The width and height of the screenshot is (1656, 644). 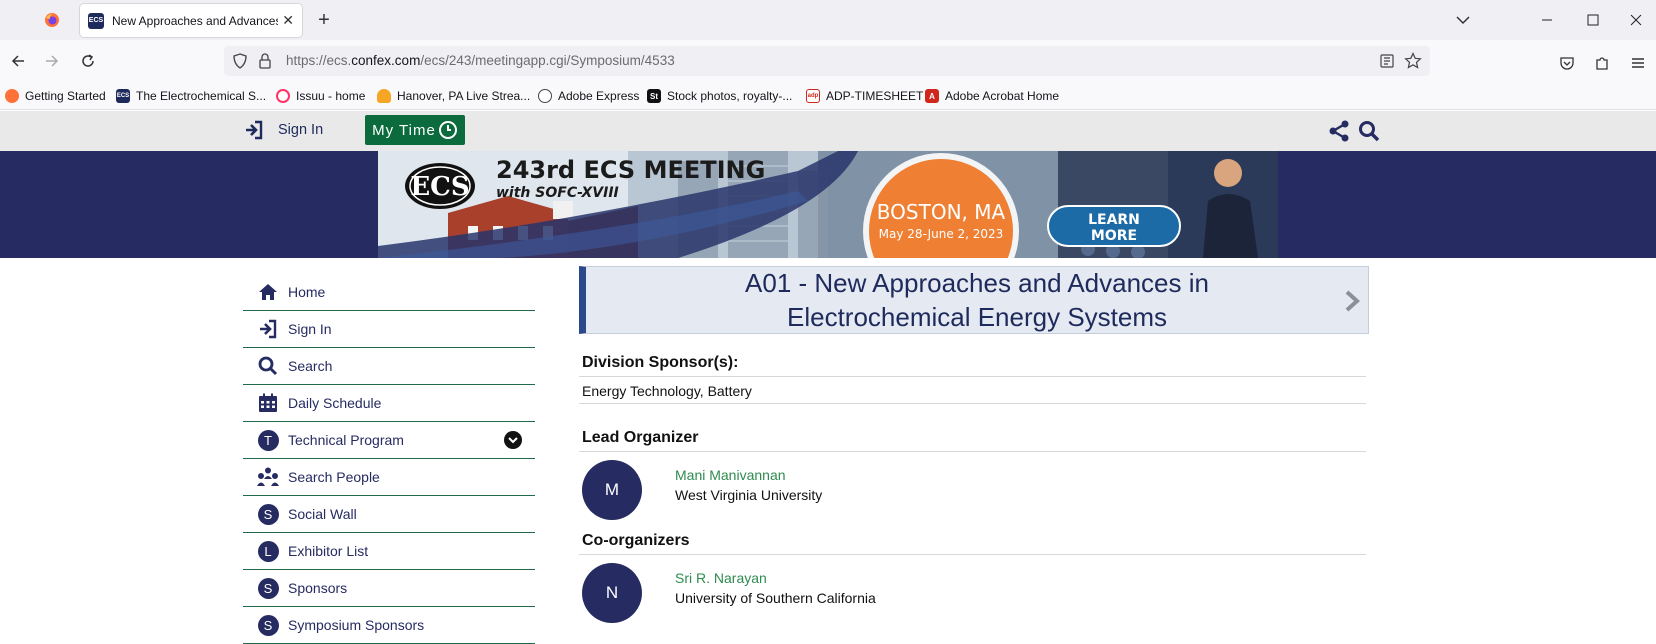 What do you see at coordinates (439, 187) in the screenshot?
I see `ecs-logo-text: ECS` at bounding box center [439, 187].